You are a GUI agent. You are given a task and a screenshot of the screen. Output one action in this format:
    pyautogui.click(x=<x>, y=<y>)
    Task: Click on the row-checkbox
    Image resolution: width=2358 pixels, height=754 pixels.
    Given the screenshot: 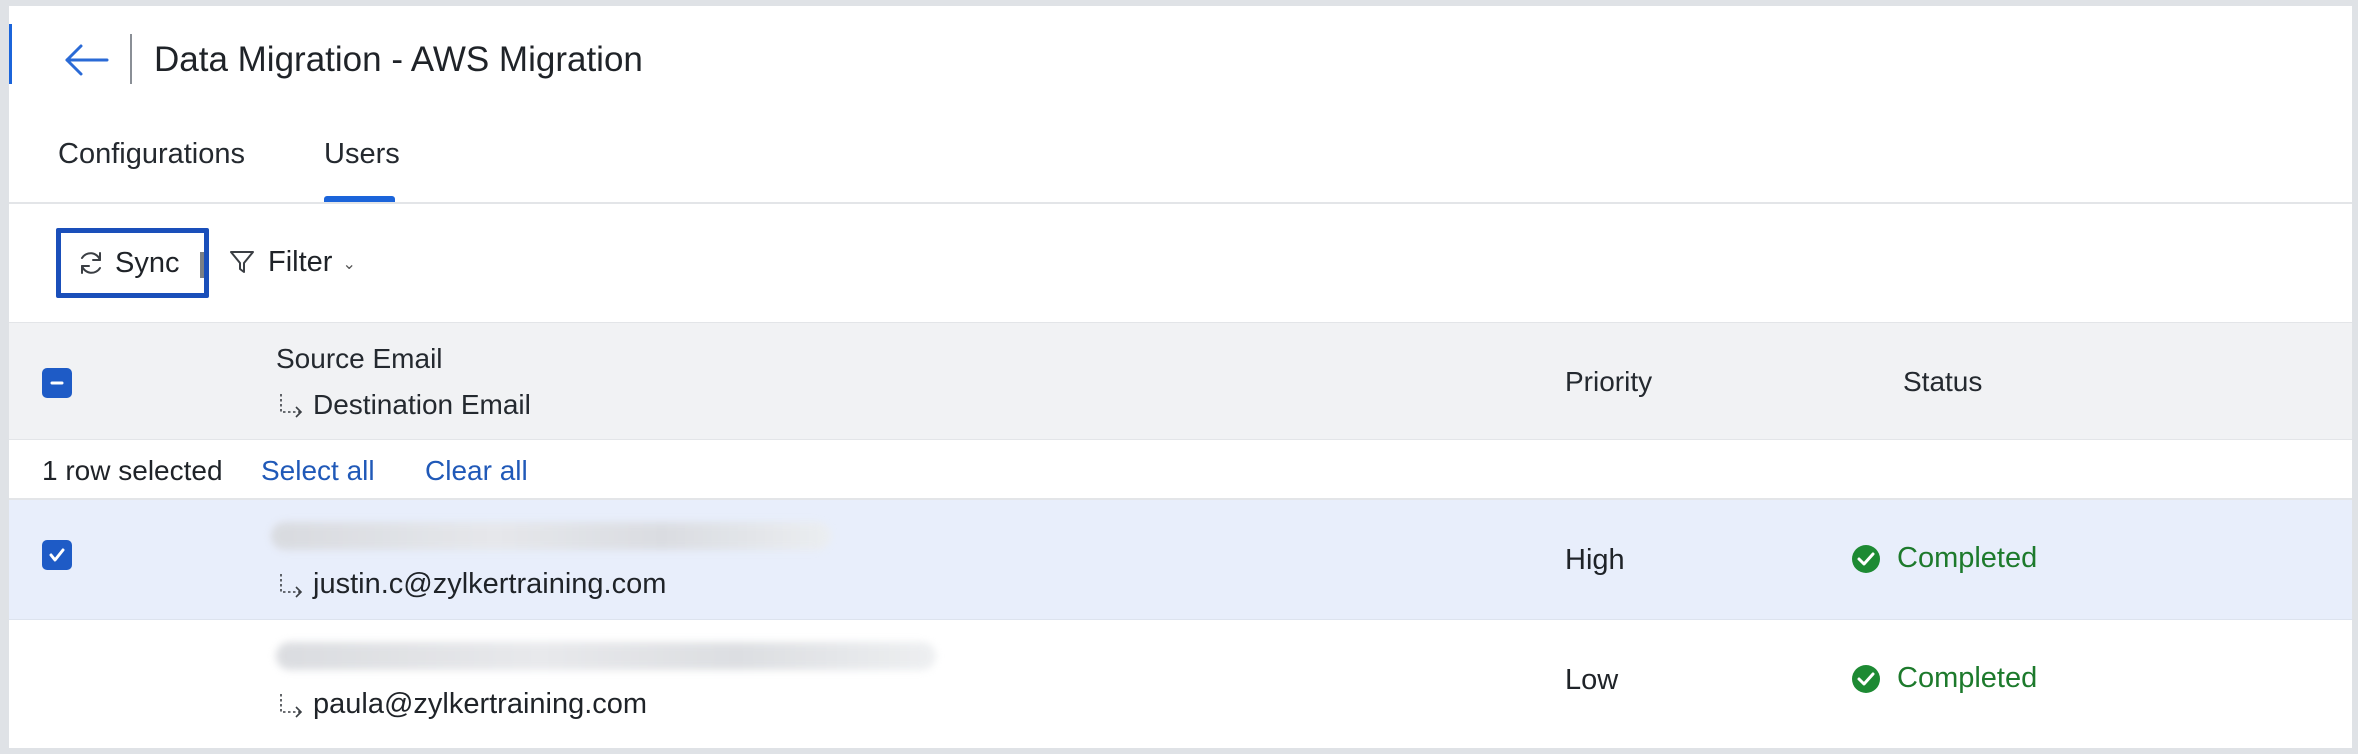 What is the action you would take?
    pyautogui.click(x=57, y=555)
    